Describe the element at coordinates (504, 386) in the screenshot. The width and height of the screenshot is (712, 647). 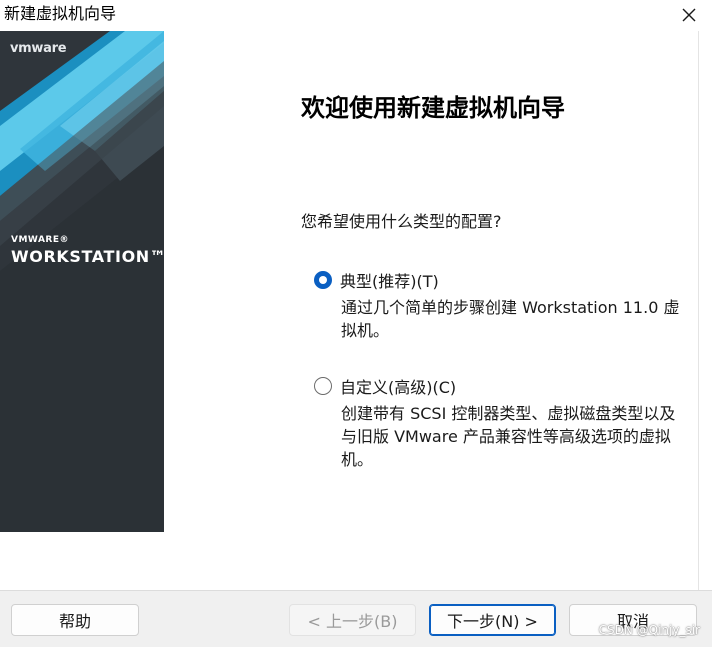
I see `radio-custom-row: 自定义(高级)(C)` at that location.